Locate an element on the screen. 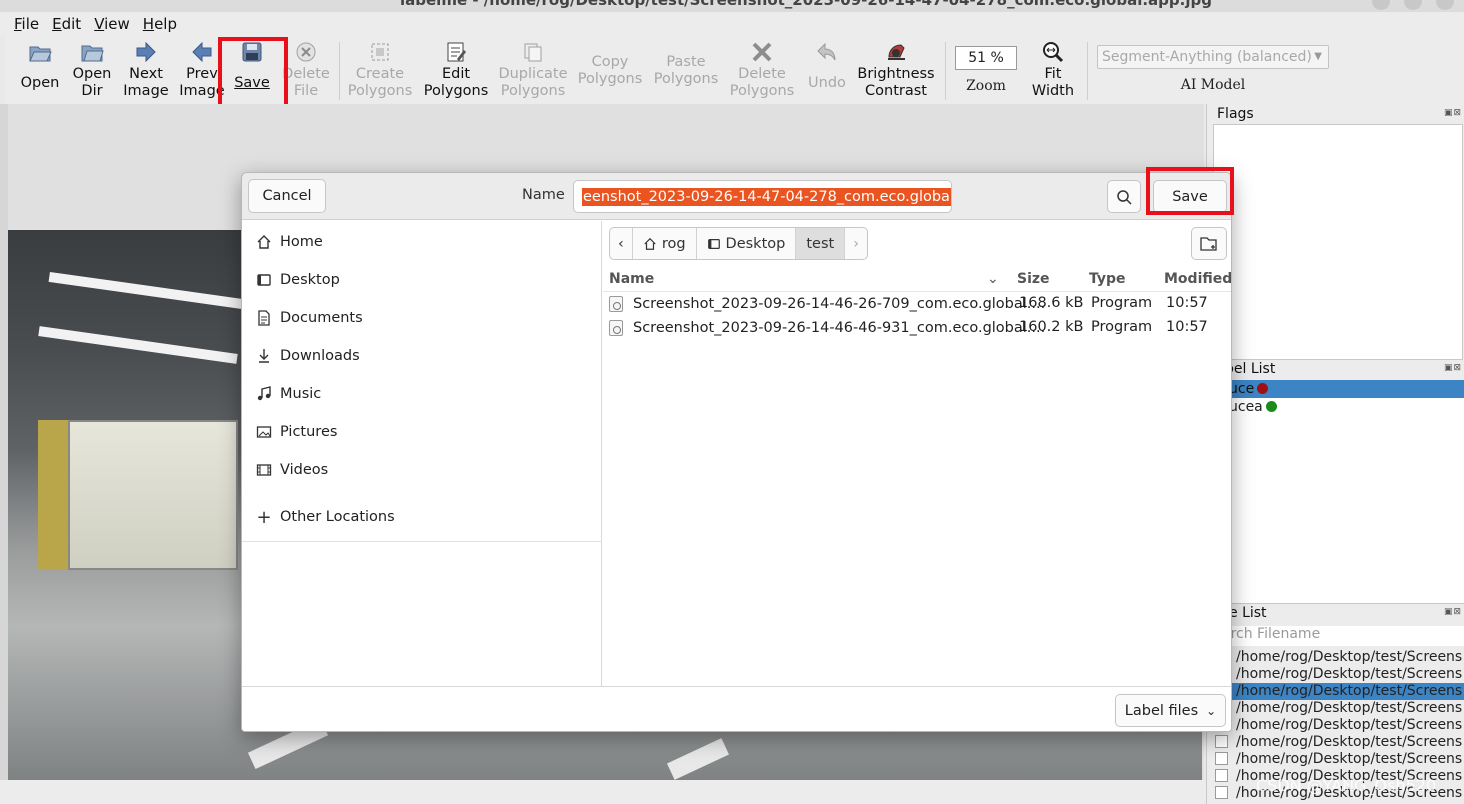 The width and height of the screenshot is (1464, 804). file-type: Program is located at coordinates (1122, 303).